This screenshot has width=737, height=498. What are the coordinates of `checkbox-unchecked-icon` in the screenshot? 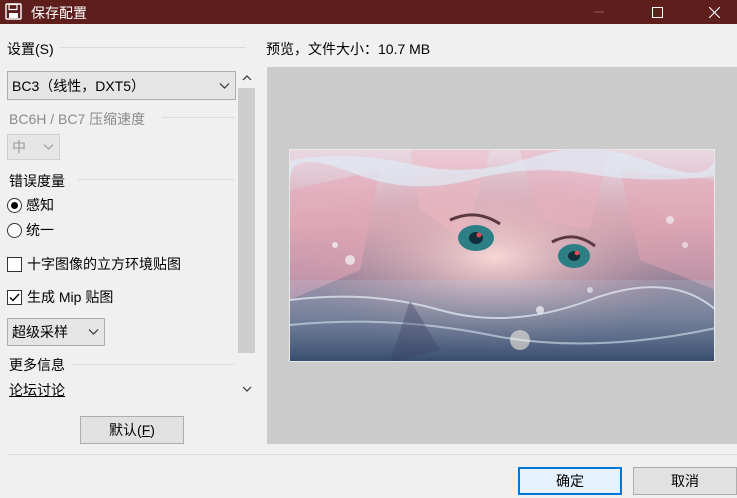 It's located at (14, 264).